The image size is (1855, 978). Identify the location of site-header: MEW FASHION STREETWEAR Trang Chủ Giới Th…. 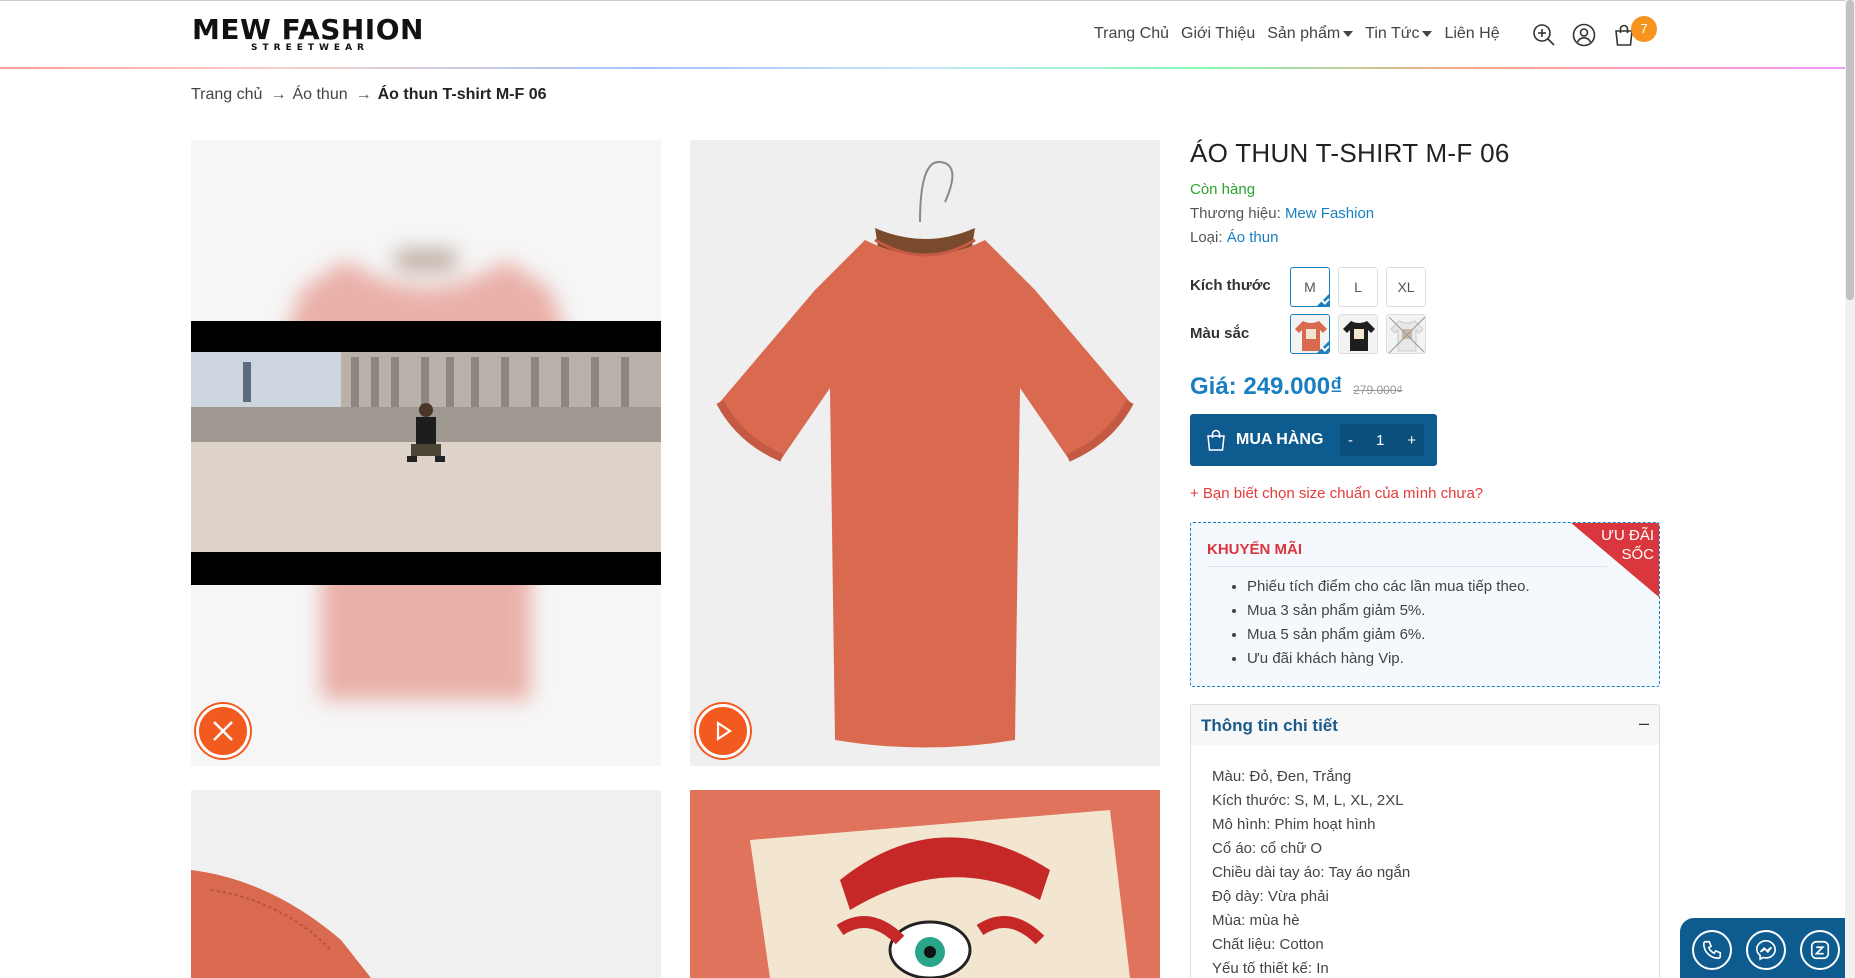
(927, 34).